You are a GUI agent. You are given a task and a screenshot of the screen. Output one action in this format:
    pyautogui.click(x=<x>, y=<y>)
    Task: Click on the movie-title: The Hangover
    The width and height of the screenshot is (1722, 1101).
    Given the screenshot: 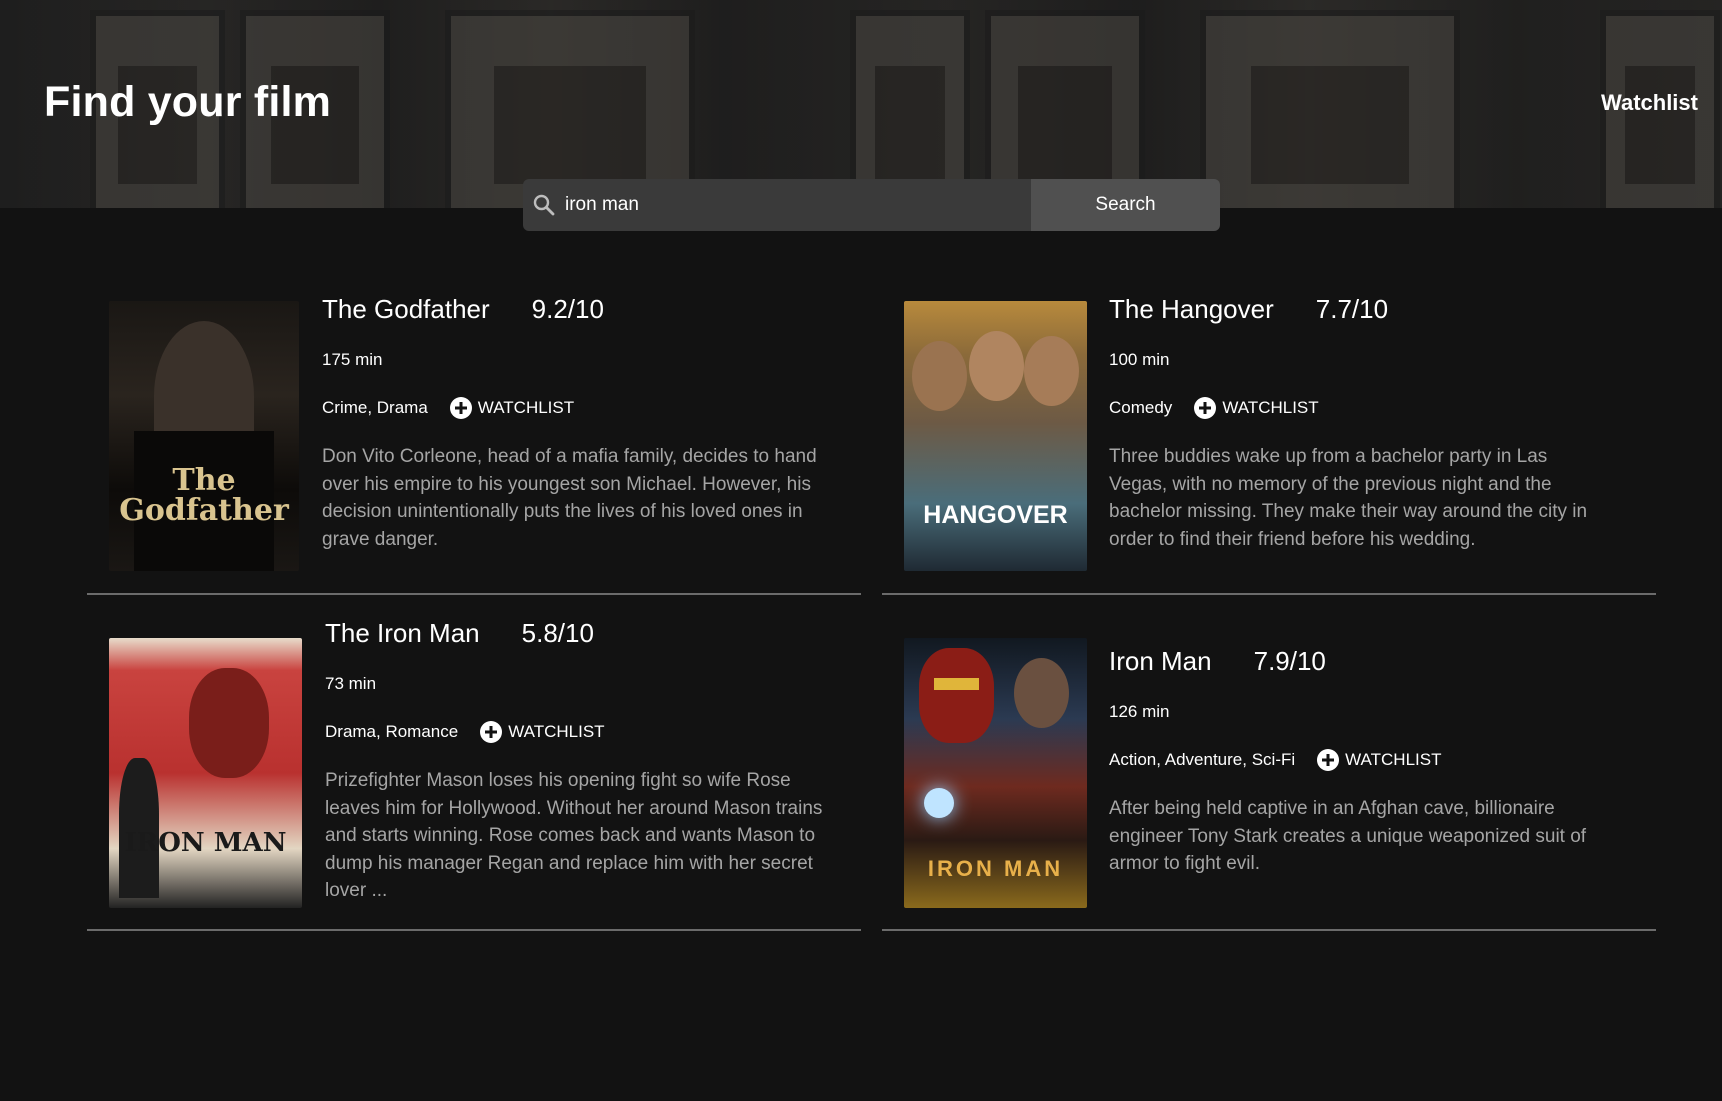 What is the action you would take?
    pyautogui.click(x=1191, y=309)
    